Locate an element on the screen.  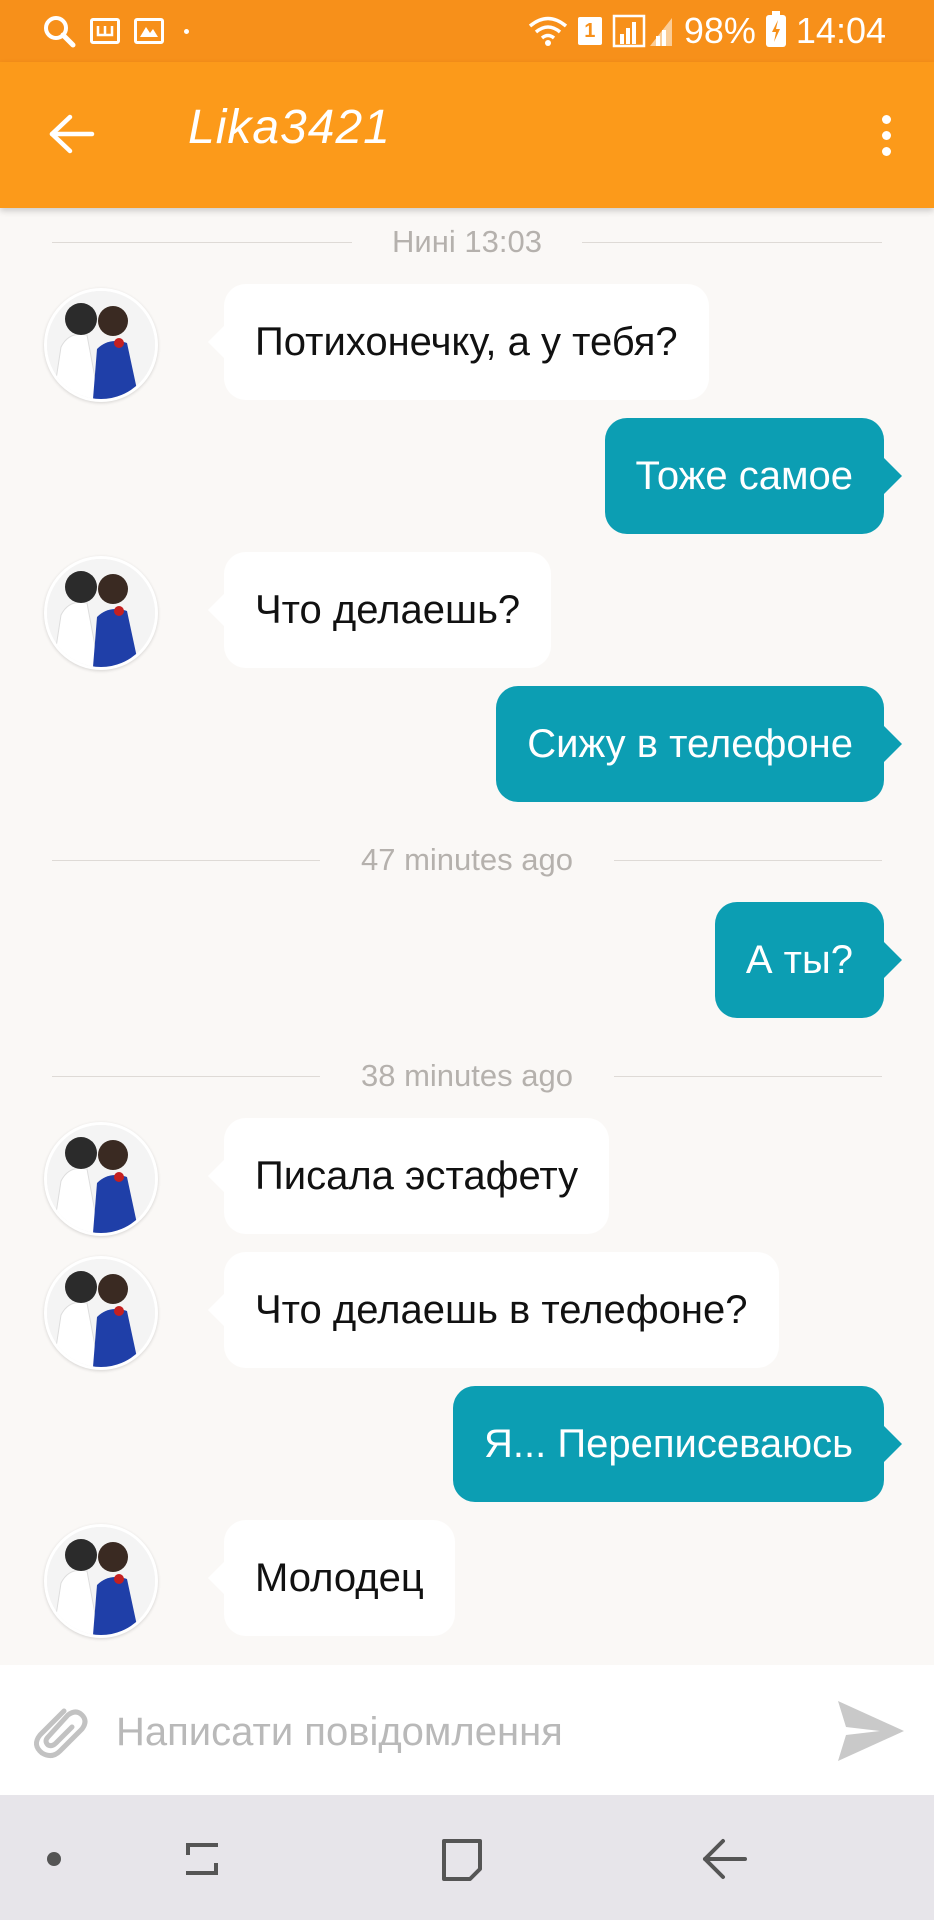
chat-header: Lika3421 is located at coordinates (467, 135).